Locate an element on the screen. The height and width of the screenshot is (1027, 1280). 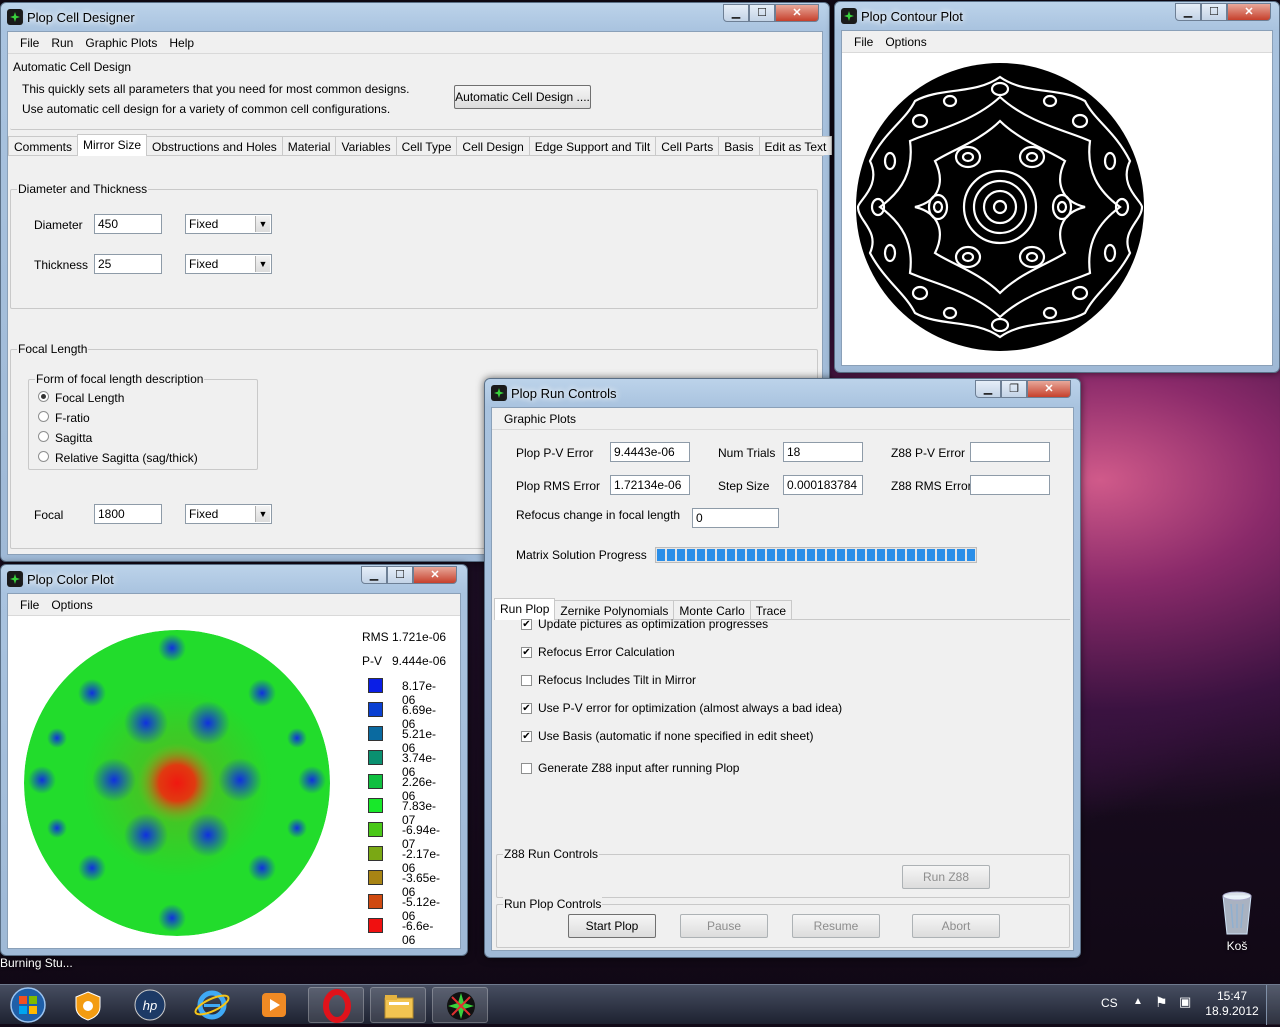
step-size-field is located at coordinates (823, 485).